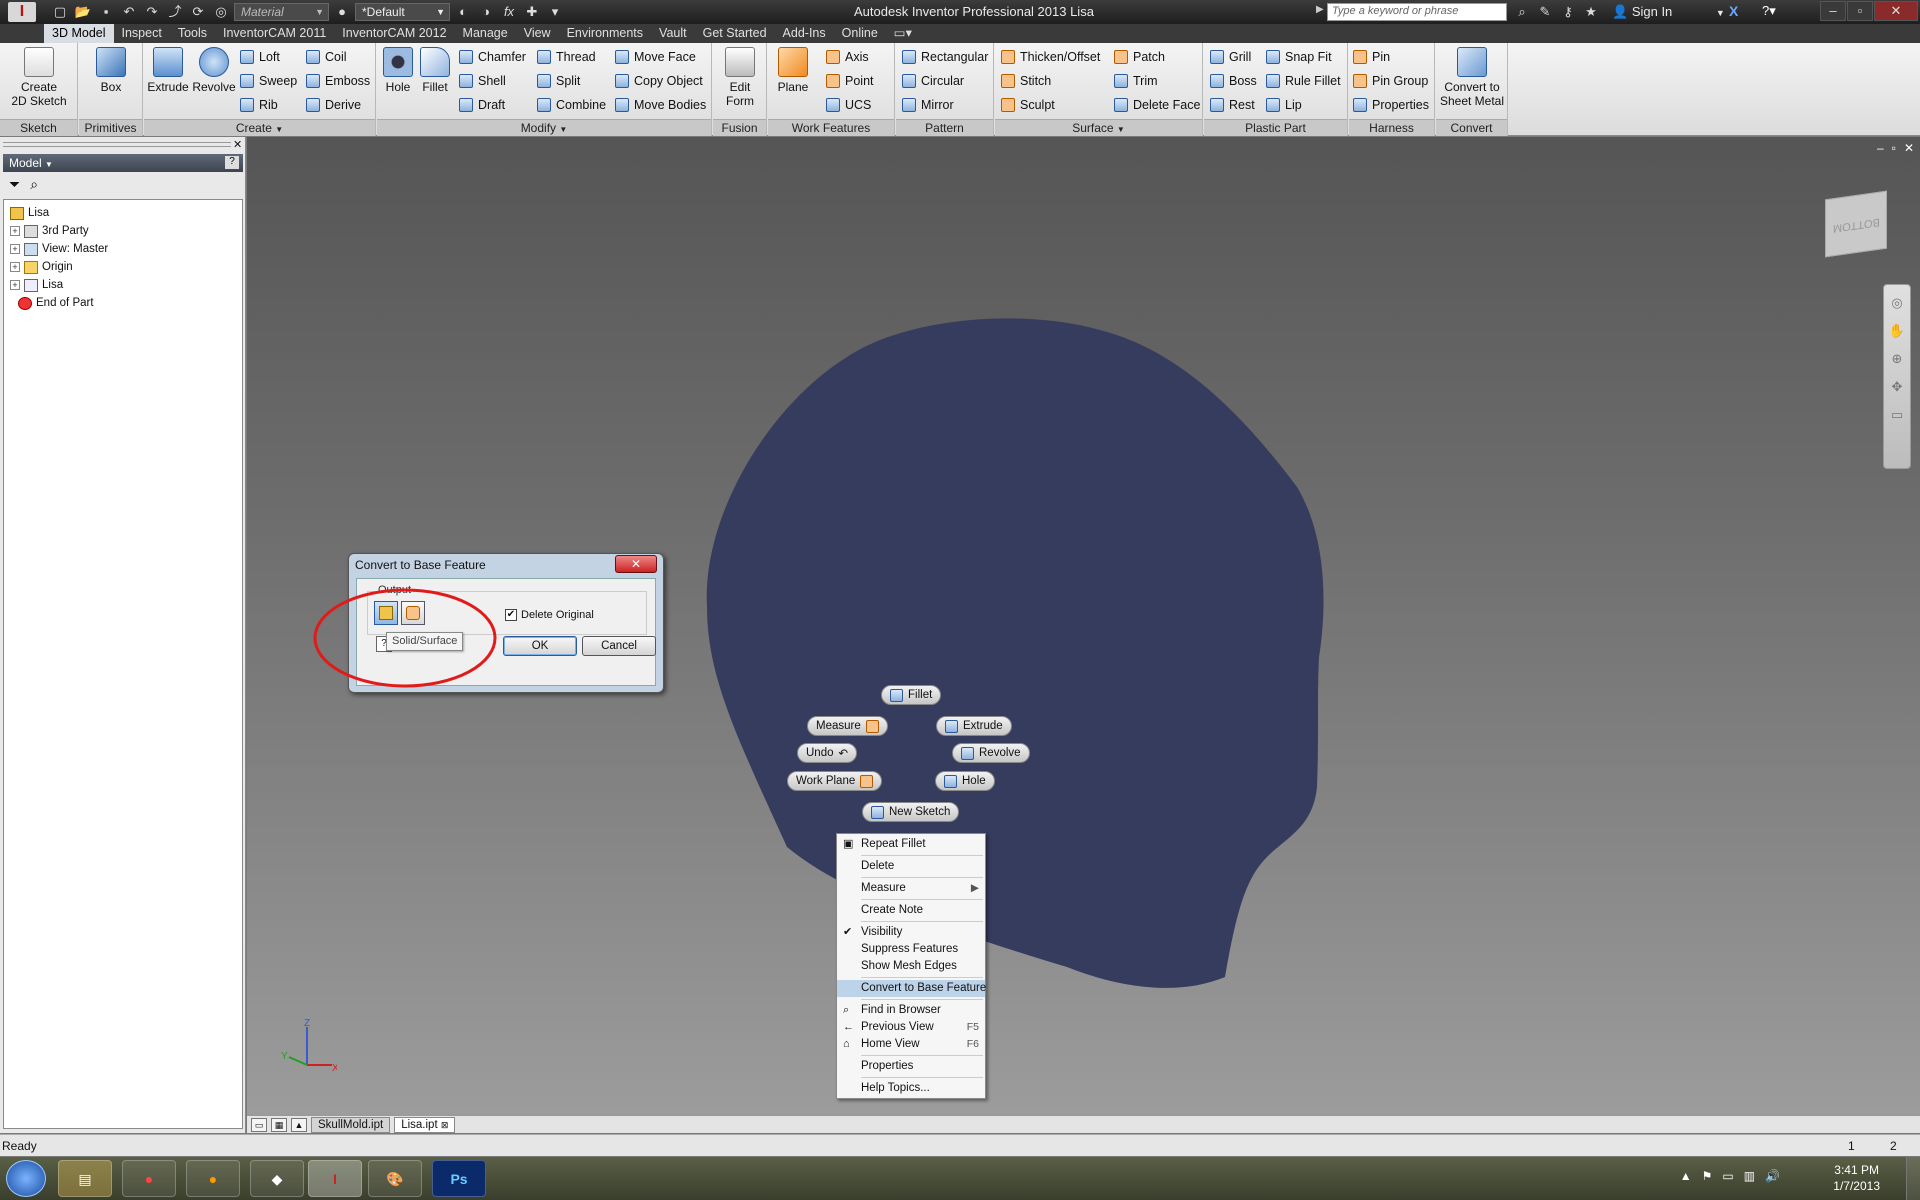 This screenshot has width=1920, height=1200. I want to click on split-button: Split, so click(558, 81).